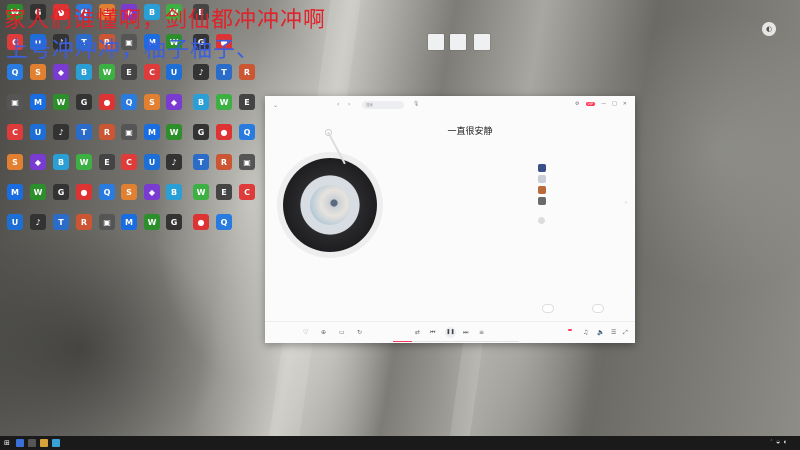 This screenshot has width=800, height=450. I want to click on tray-chevron-icon: ˄, so click(771, 441).